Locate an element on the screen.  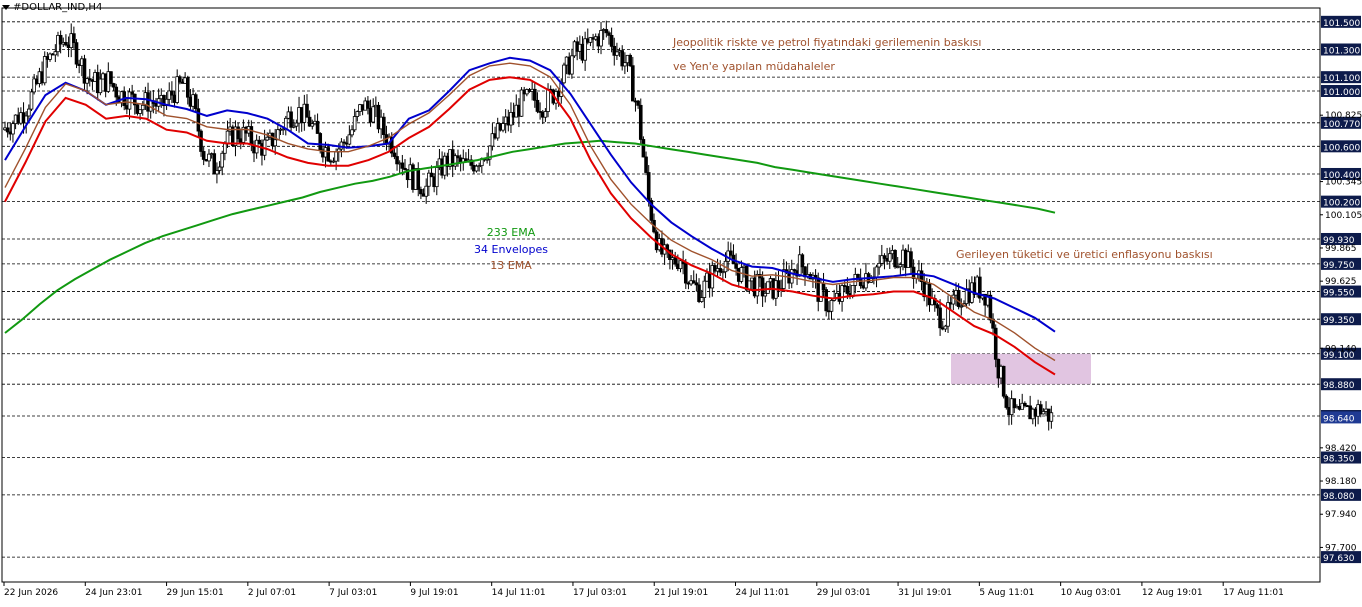
level-label: 99.350 is located at coordinates (1339, 321).